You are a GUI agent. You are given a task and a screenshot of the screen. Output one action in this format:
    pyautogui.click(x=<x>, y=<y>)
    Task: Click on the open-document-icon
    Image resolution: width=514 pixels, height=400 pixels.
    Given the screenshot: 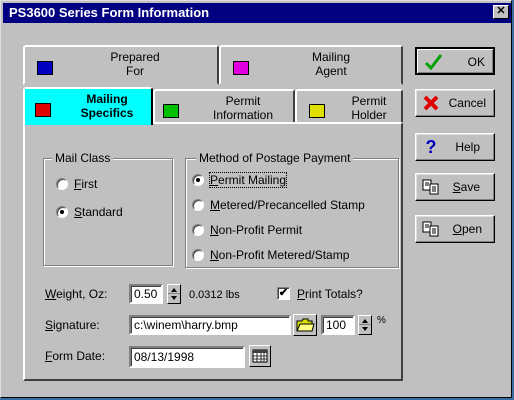 What is the action you would take?
    pyautogui.click(x=430, y=229)
    